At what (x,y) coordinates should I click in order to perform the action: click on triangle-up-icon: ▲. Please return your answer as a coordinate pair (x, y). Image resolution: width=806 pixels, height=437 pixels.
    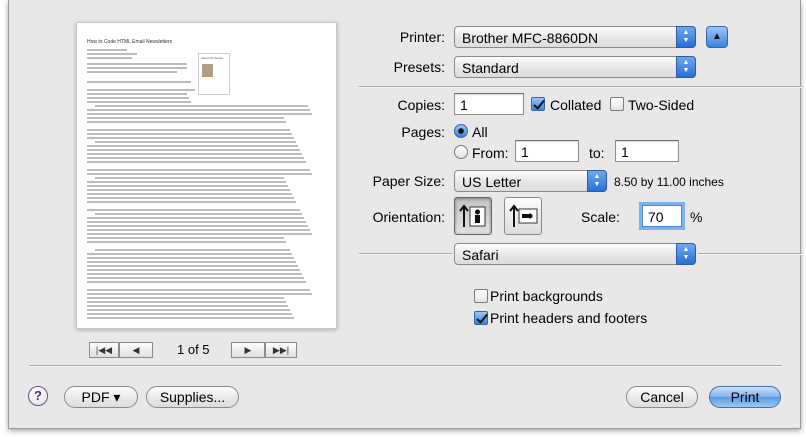
    Looking at the image, I should click on (717, 36).